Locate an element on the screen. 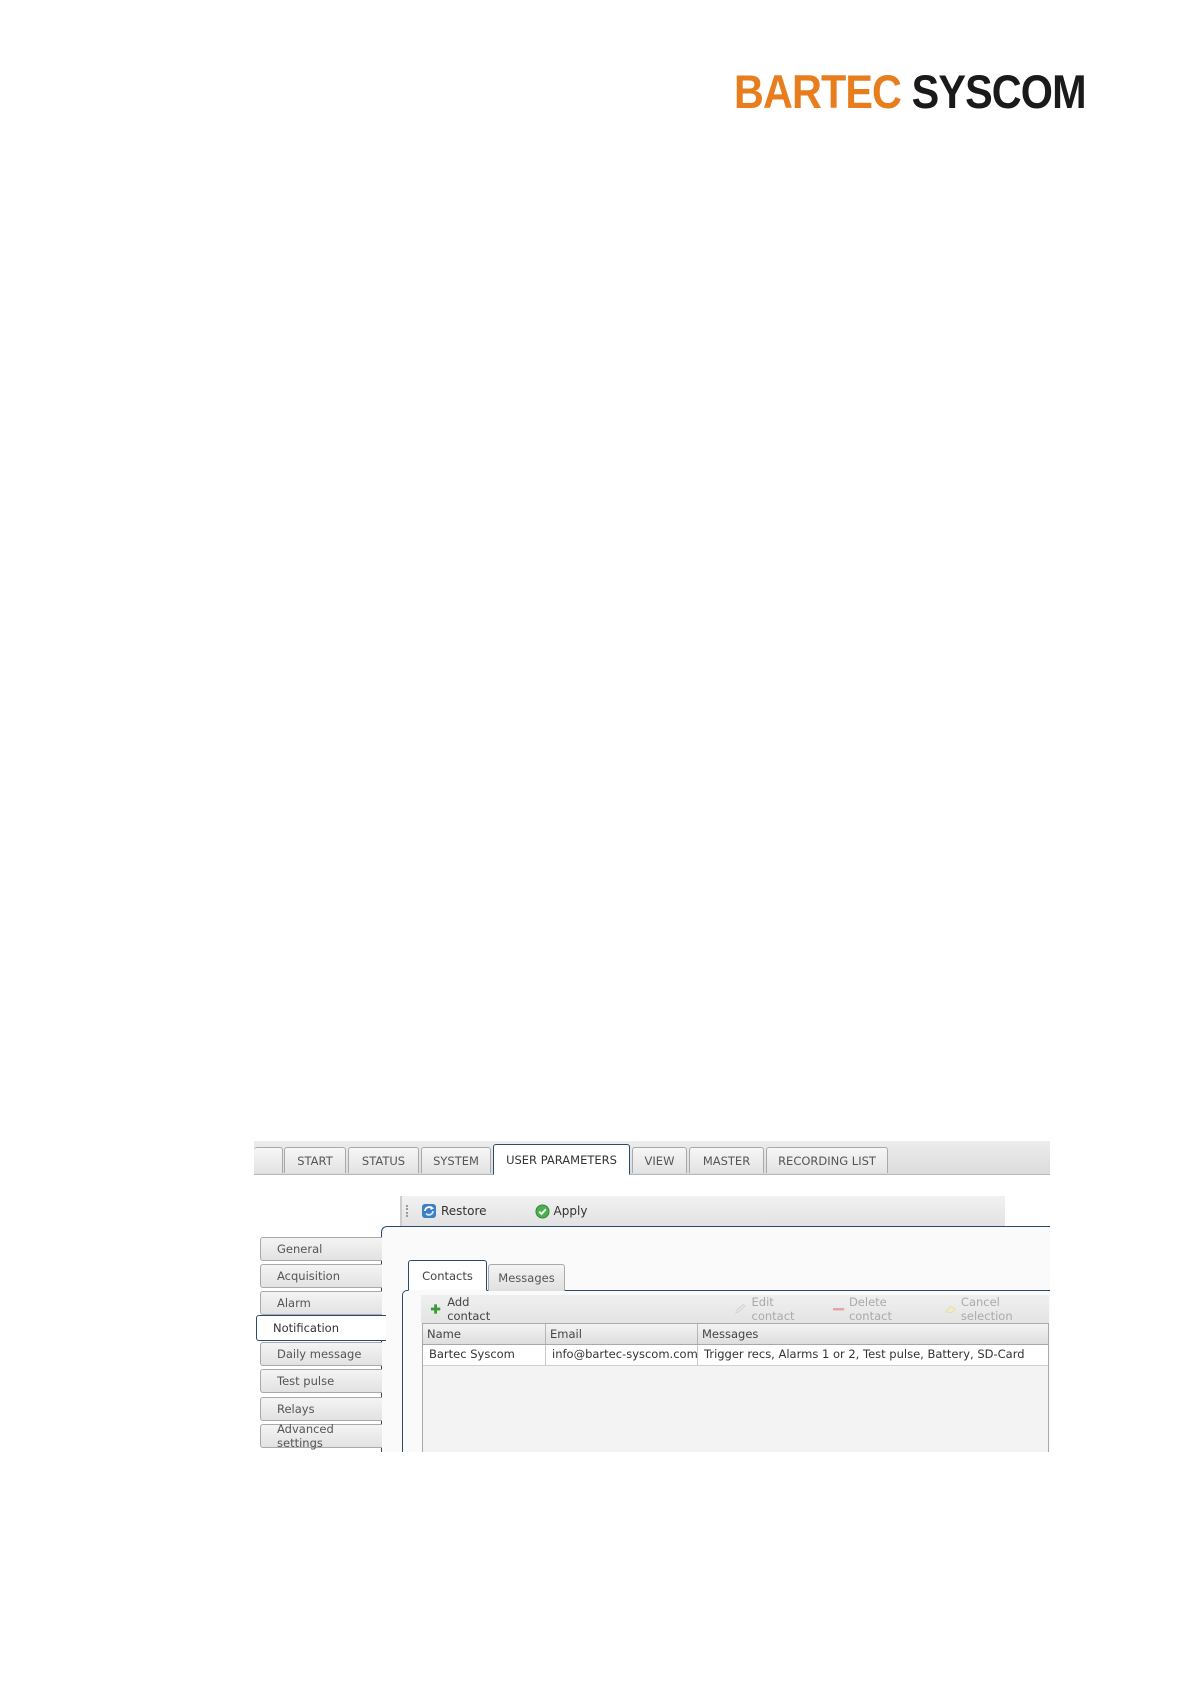 The image size is (1190, 1684). grid-header: Name Email Messages is located at coordinates (735, 1334).